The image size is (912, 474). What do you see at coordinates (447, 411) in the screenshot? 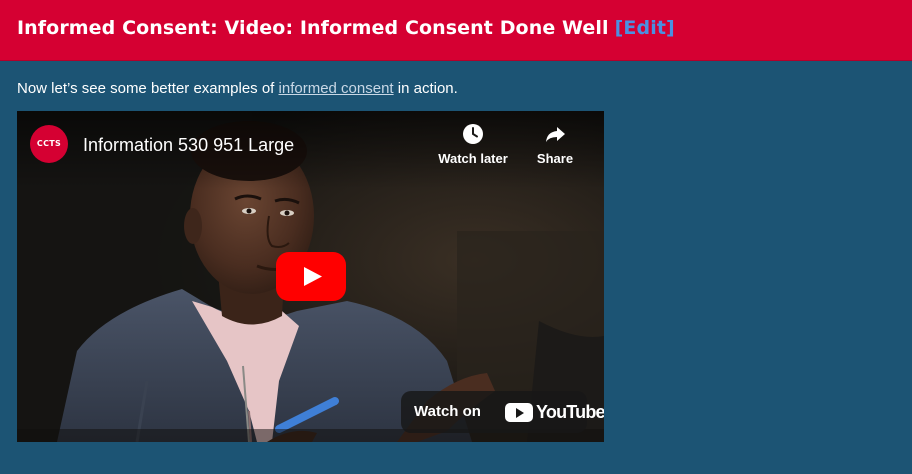
I see `watch-on-label: Watch on` at bounding box center [447, 411].